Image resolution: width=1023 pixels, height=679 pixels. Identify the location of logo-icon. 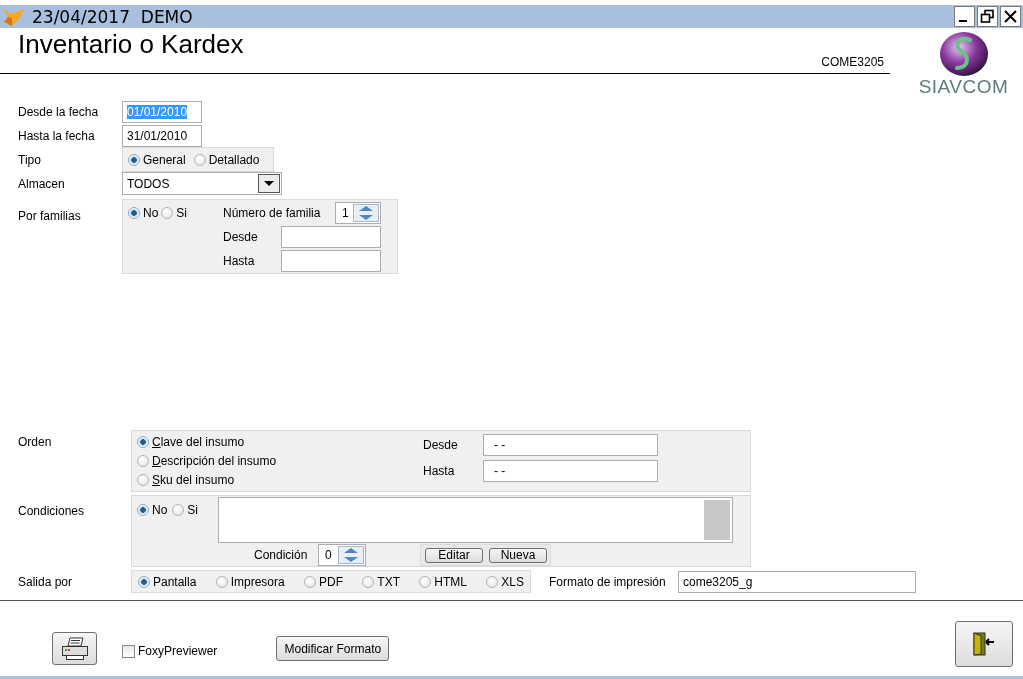
(963, 54).